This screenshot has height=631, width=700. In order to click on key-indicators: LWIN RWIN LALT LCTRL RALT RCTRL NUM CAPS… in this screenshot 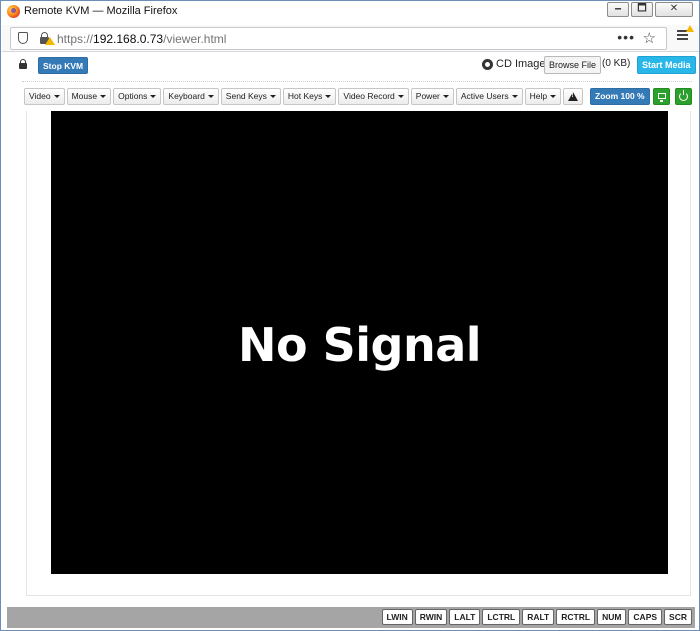, I will do `click(536, 617)`.